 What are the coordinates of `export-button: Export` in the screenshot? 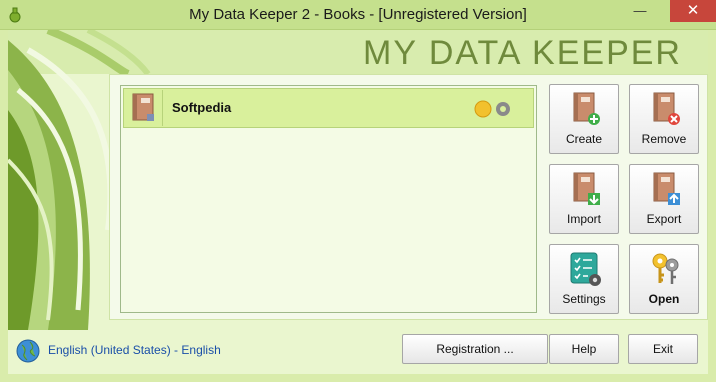 It's located at (664, 199).